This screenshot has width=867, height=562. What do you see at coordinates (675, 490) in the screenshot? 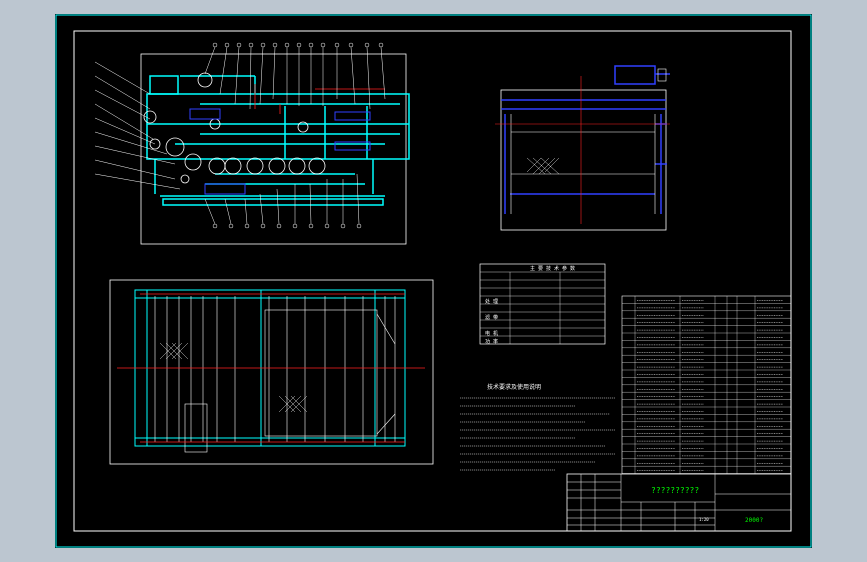
I see `drawing-title: ??????????` at bounding box center [675, 490].